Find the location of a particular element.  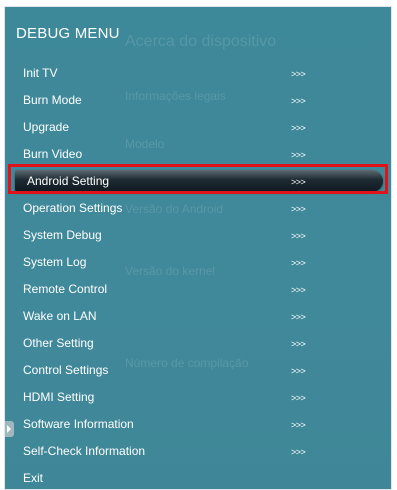

menu-item-remote-control: Remote Control >>> is located at coordinates (198, 289).